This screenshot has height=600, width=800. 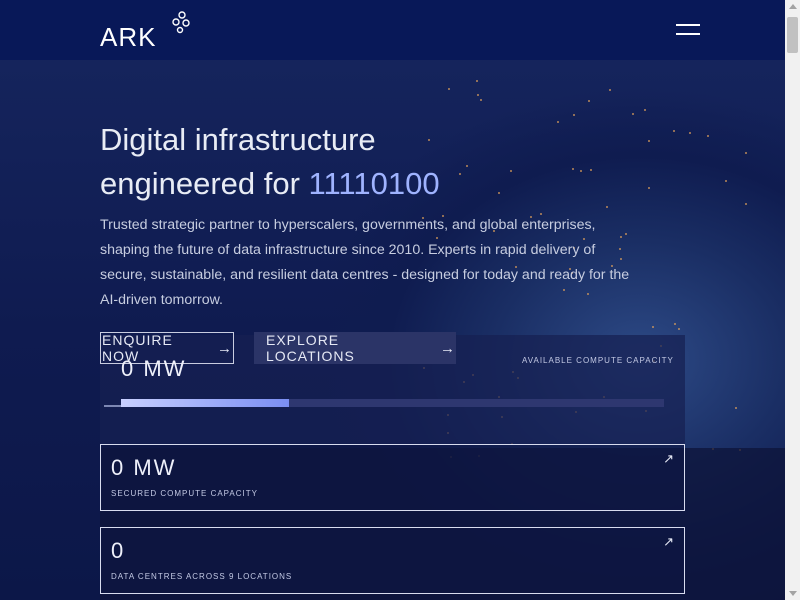 What do you see at coordinates (181, 22) in the screenshot?
I see `logo-bubbles-icon` at bounding box center [181, 22].